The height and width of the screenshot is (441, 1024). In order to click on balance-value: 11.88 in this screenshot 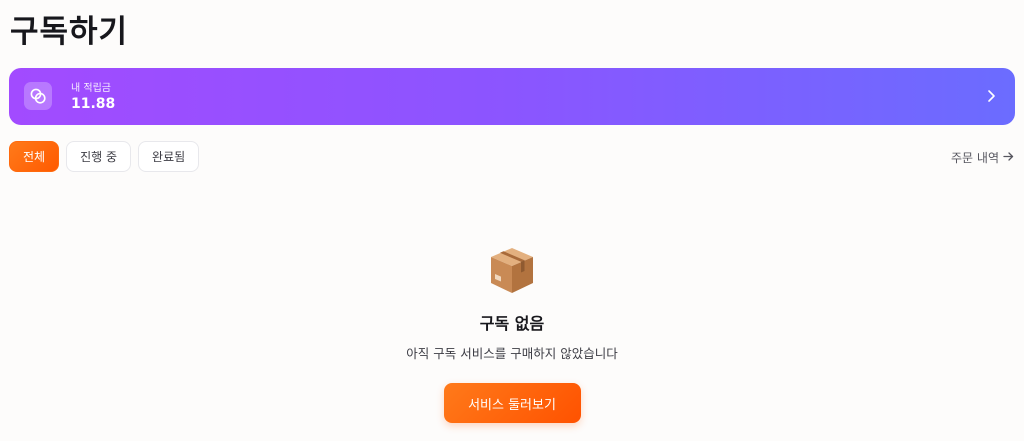, I will do `click(93, 104)`.